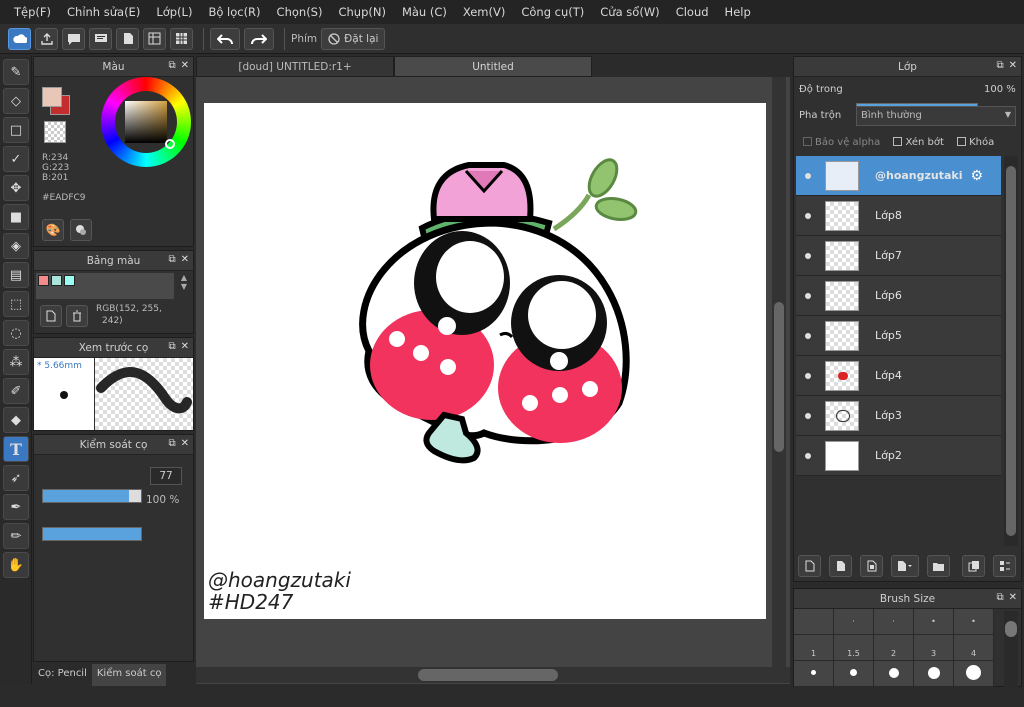 This screenshot has width=1024, height=707. What do you see at coordinates (809, 566) in the screenshot?
I see `new-layer-icon` at bounding box center [809, 566].